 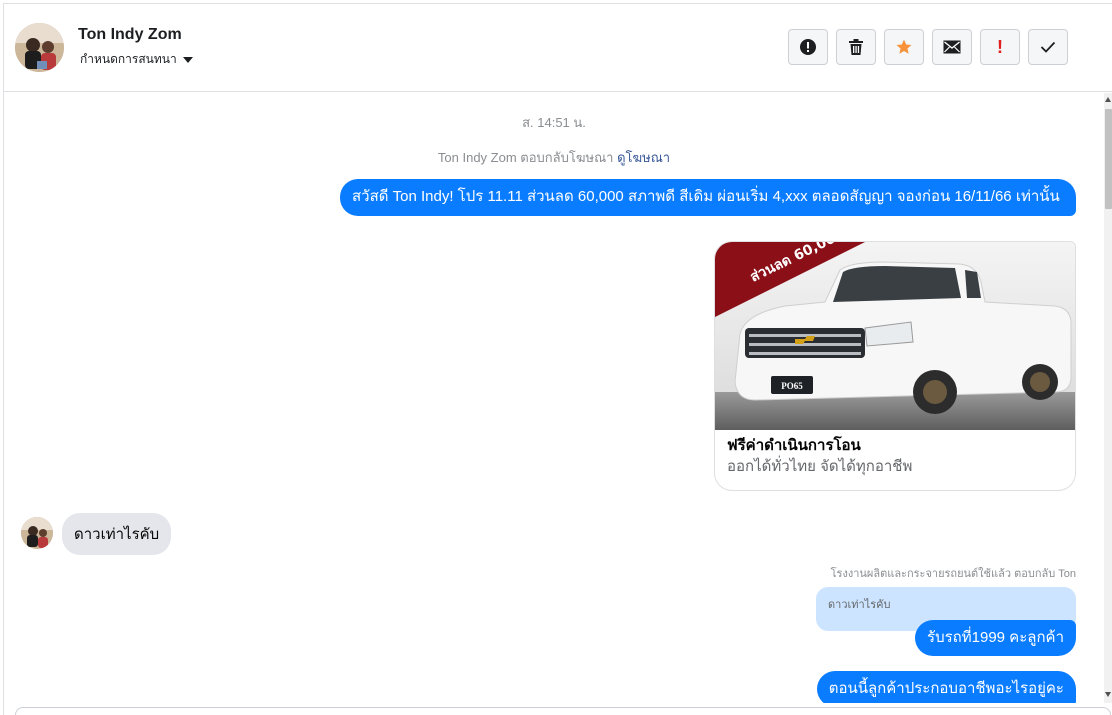 What do you see at coordinates (643, 157) in the screenshot?
I see `view-ad-link: ดูโฆษณา` at bounding box center [643, 157].